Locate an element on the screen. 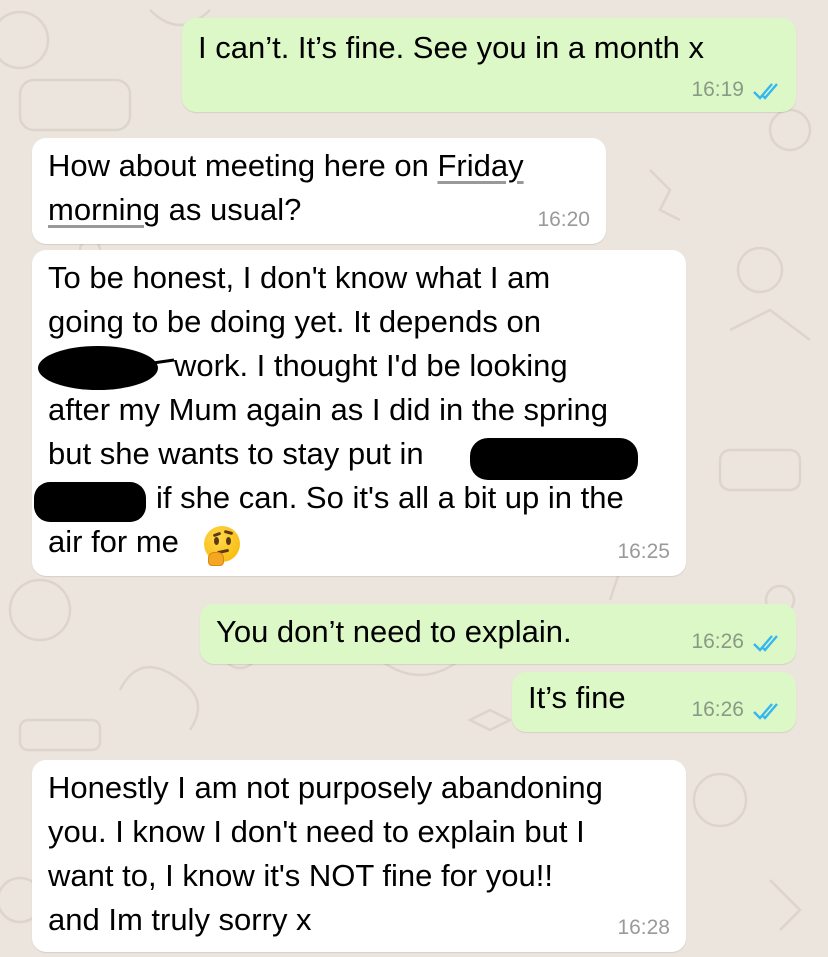 Image resolution: width=828 pixels, height=957 pixels. text-line: want to, I know it's NOT fine for you!! is located at coordinates (300, 875).